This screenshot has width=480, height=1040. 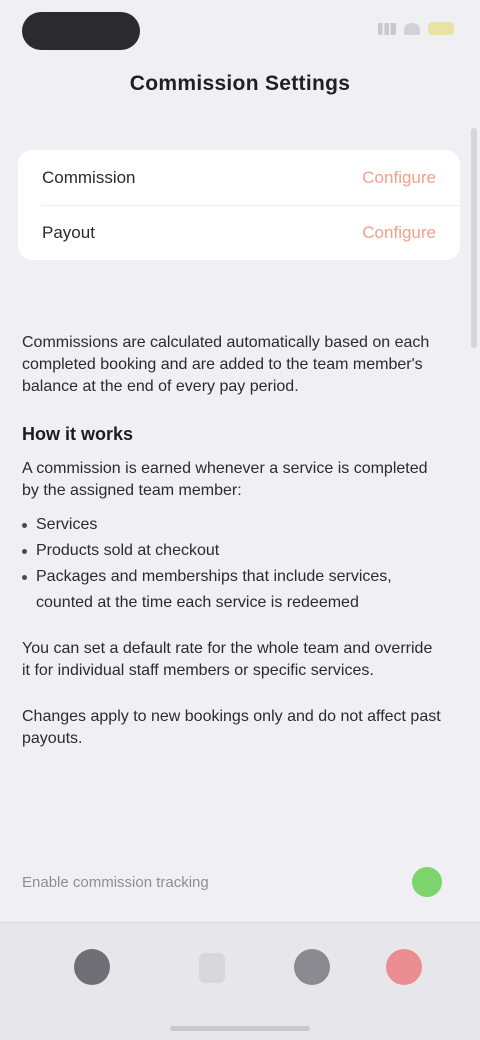 I want to click on document-icon, so click(x=212, y=968).